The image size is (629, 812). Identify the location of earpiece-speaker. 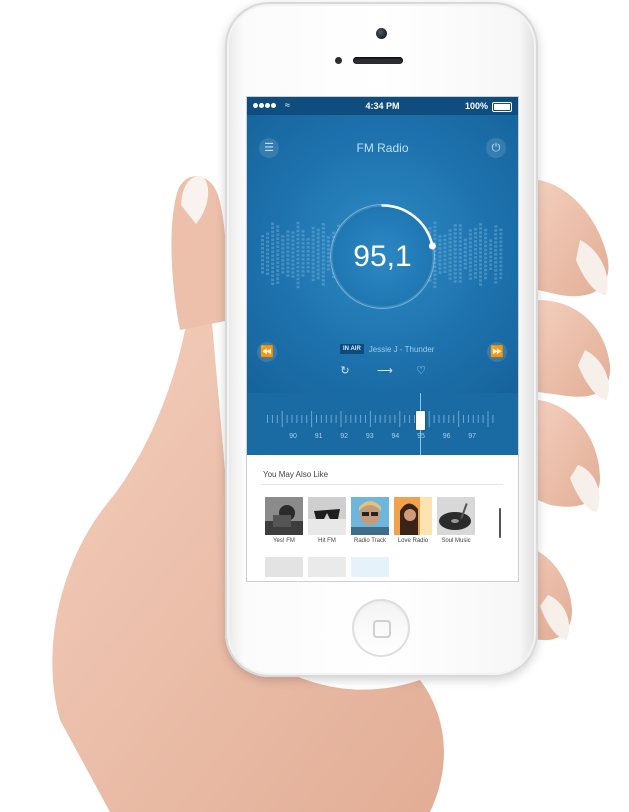
(378, 60).